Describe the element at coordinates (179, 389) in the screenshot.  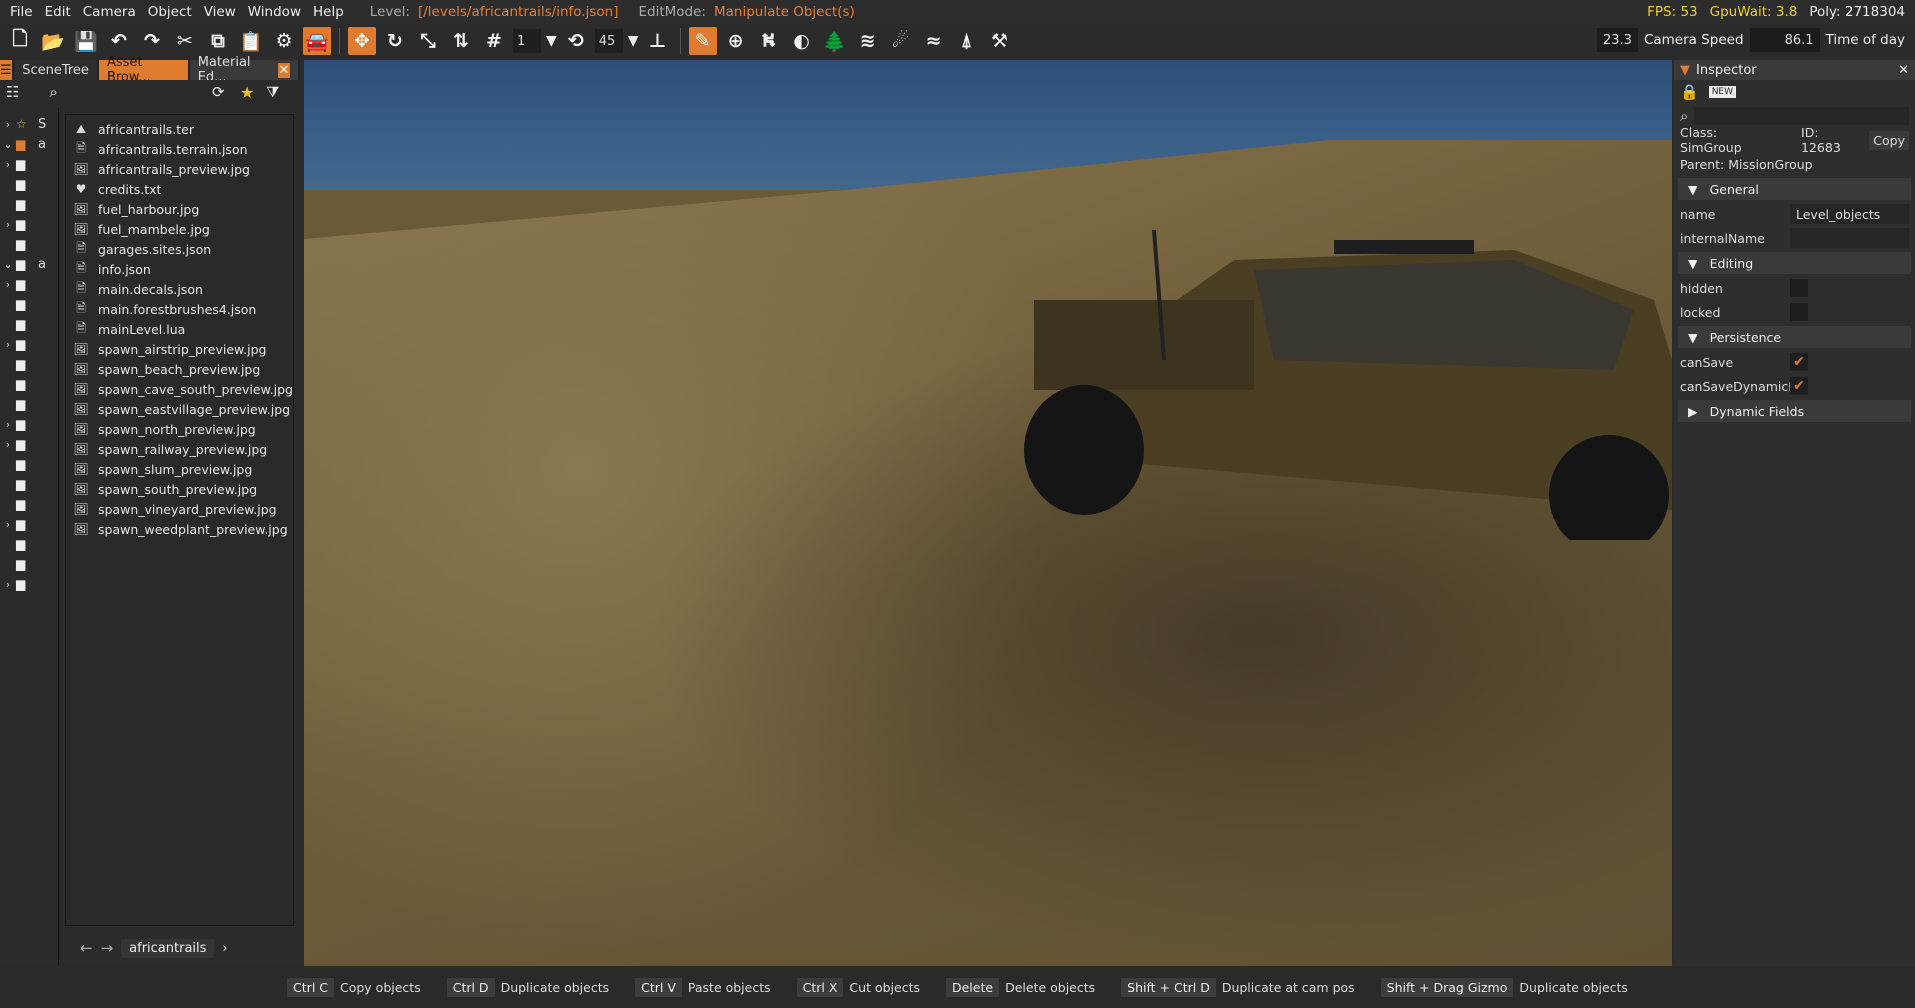
I see `file-row: 🖼 spawn_cave_south_preview.jpg` at that location.